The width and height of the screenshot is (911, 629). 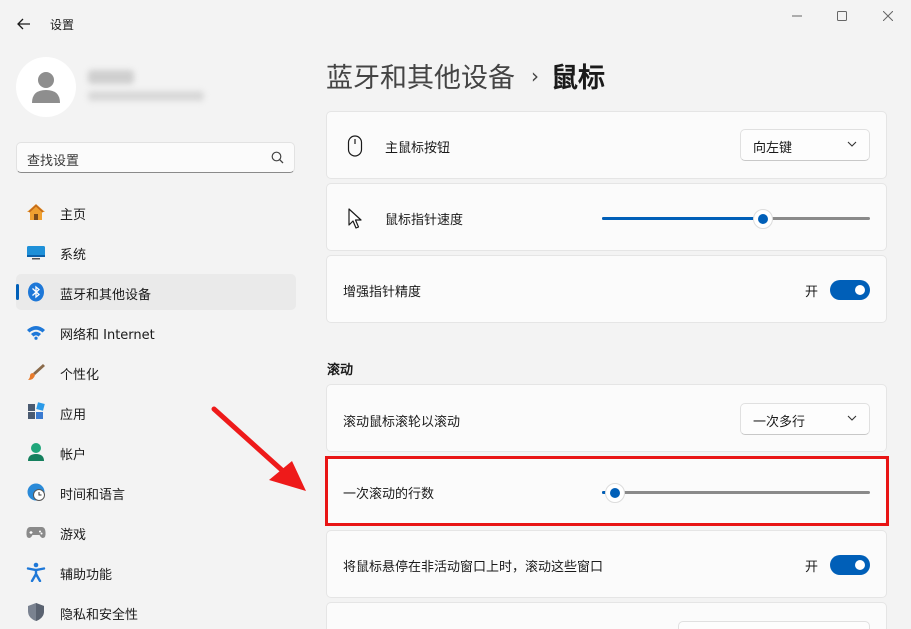 I want to click on setting-primary-button: 主鼠标按钮 向左键, so click(x=606, y=145).